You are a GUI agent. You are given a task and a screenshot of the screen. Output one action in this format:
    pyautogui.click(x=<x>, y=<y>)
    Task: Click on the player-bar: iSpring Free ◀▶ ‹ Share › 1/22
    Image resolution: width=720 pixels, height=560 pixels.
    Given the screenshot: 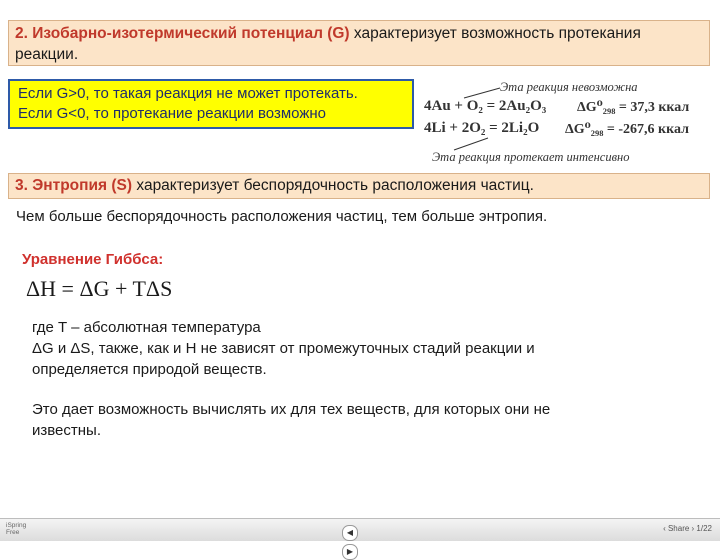 What is the action you would take?
    pyautogui.click(x=360, y=539)
    